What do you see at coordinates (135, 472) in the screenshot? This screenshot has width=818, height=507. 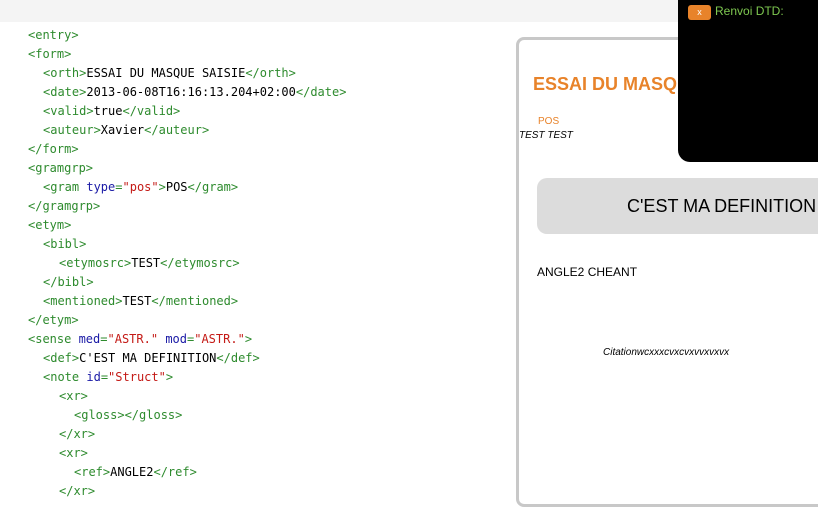 I see `code-line: <ref>ANGLE2</ref>` at bounding box center [135, 472].